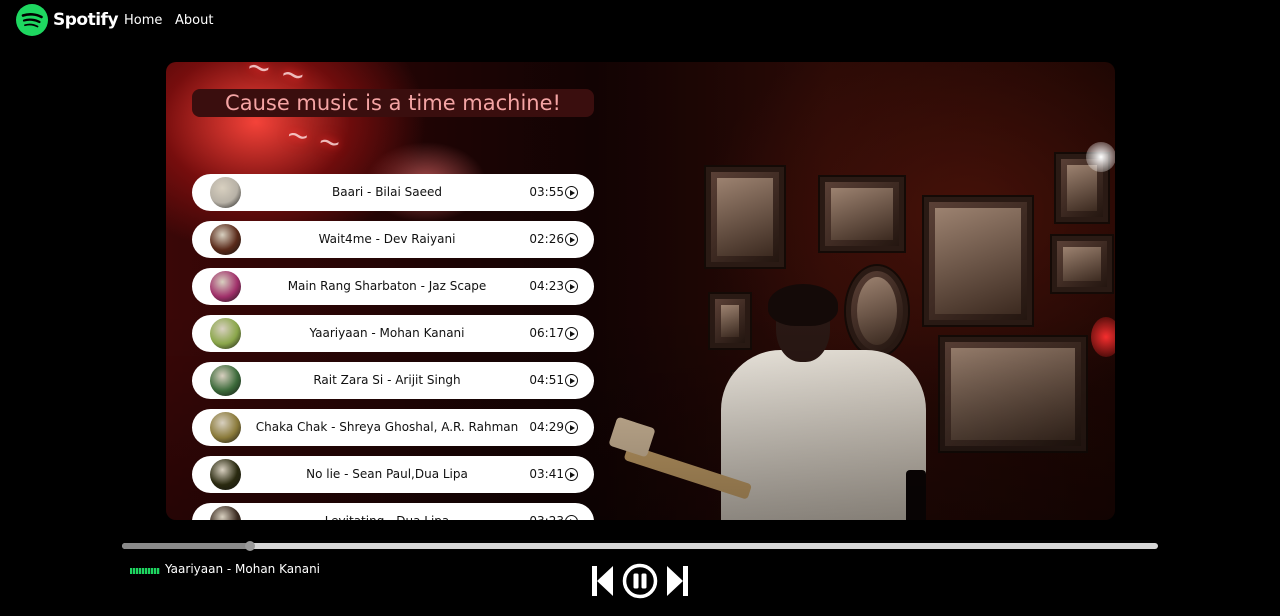 This screenshot has width=1280, height=616. What do you see at coordinates (387, 427) in the screenshot?
I see `song-title: Chaka Chak - Shreya Ghoshal, A.R. Rahman` at bounding box center [387, 427].